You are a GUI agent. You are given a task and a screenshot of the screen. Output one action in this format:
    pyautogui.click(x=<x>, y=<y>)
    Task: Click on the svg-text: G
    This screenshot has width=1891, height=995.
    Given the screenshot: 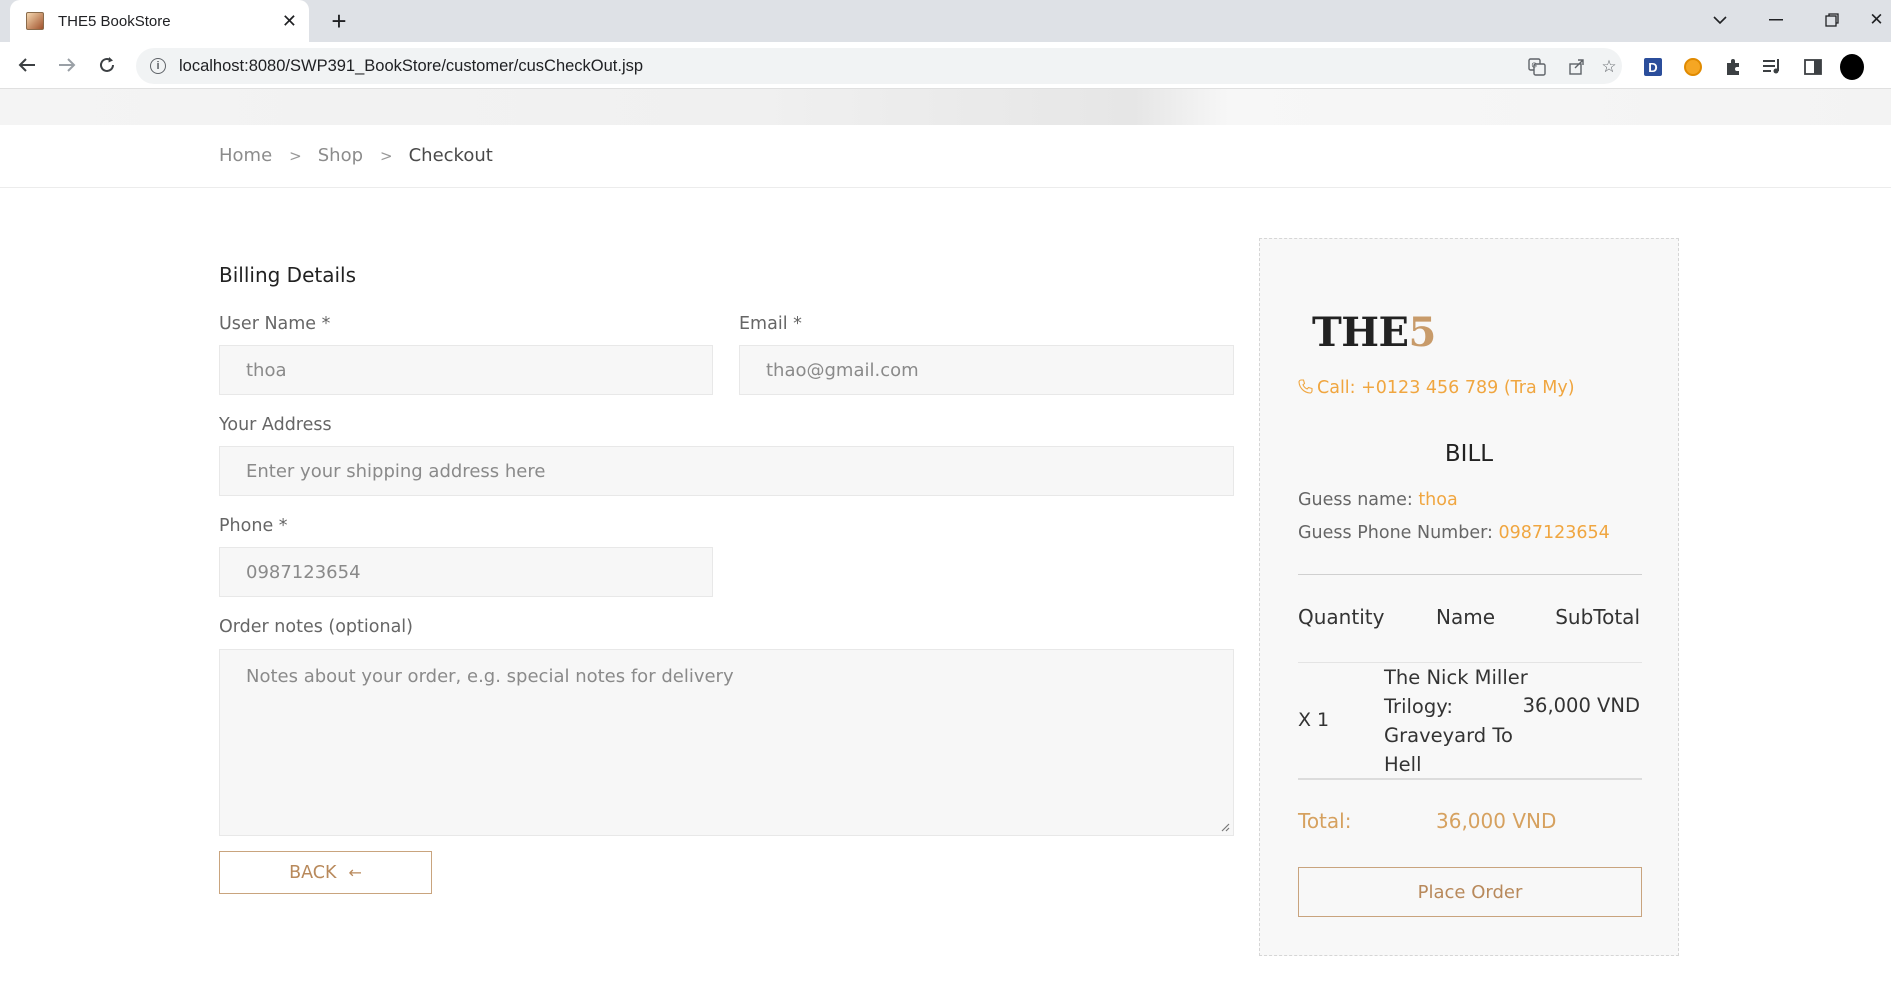 What is the action you would take?
    pyautogui.click(x=1534, y=66)
    